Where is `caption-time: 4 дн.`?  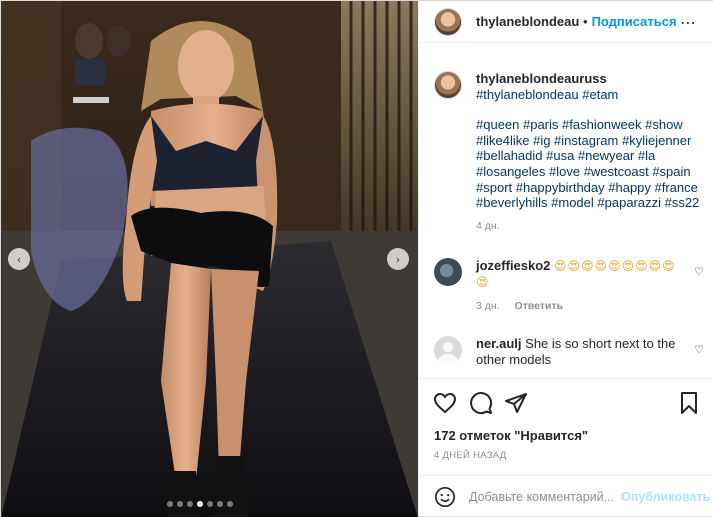
caption-time: 4 дн. is located at coordinates (488, 225).